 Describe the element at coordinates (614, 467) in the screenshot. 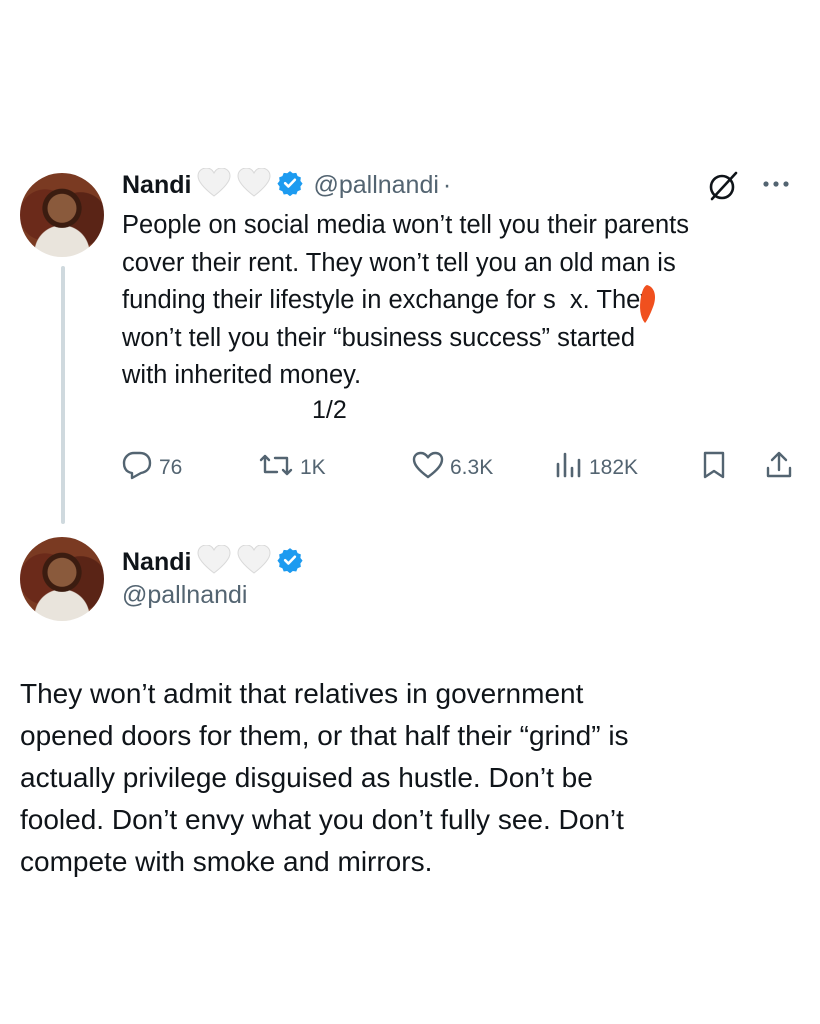

I see `view-count: 182K` at that location.